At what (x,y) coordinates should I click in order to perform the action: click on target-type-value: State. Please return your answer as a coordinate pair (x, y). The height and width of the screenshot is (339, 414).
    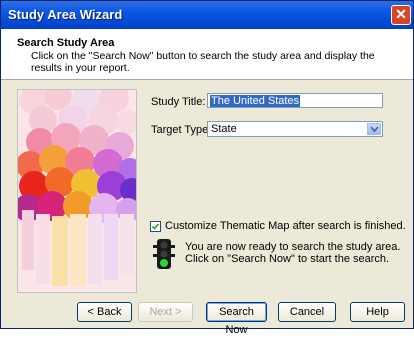
    Looking at the image, I should click on (224, 129).